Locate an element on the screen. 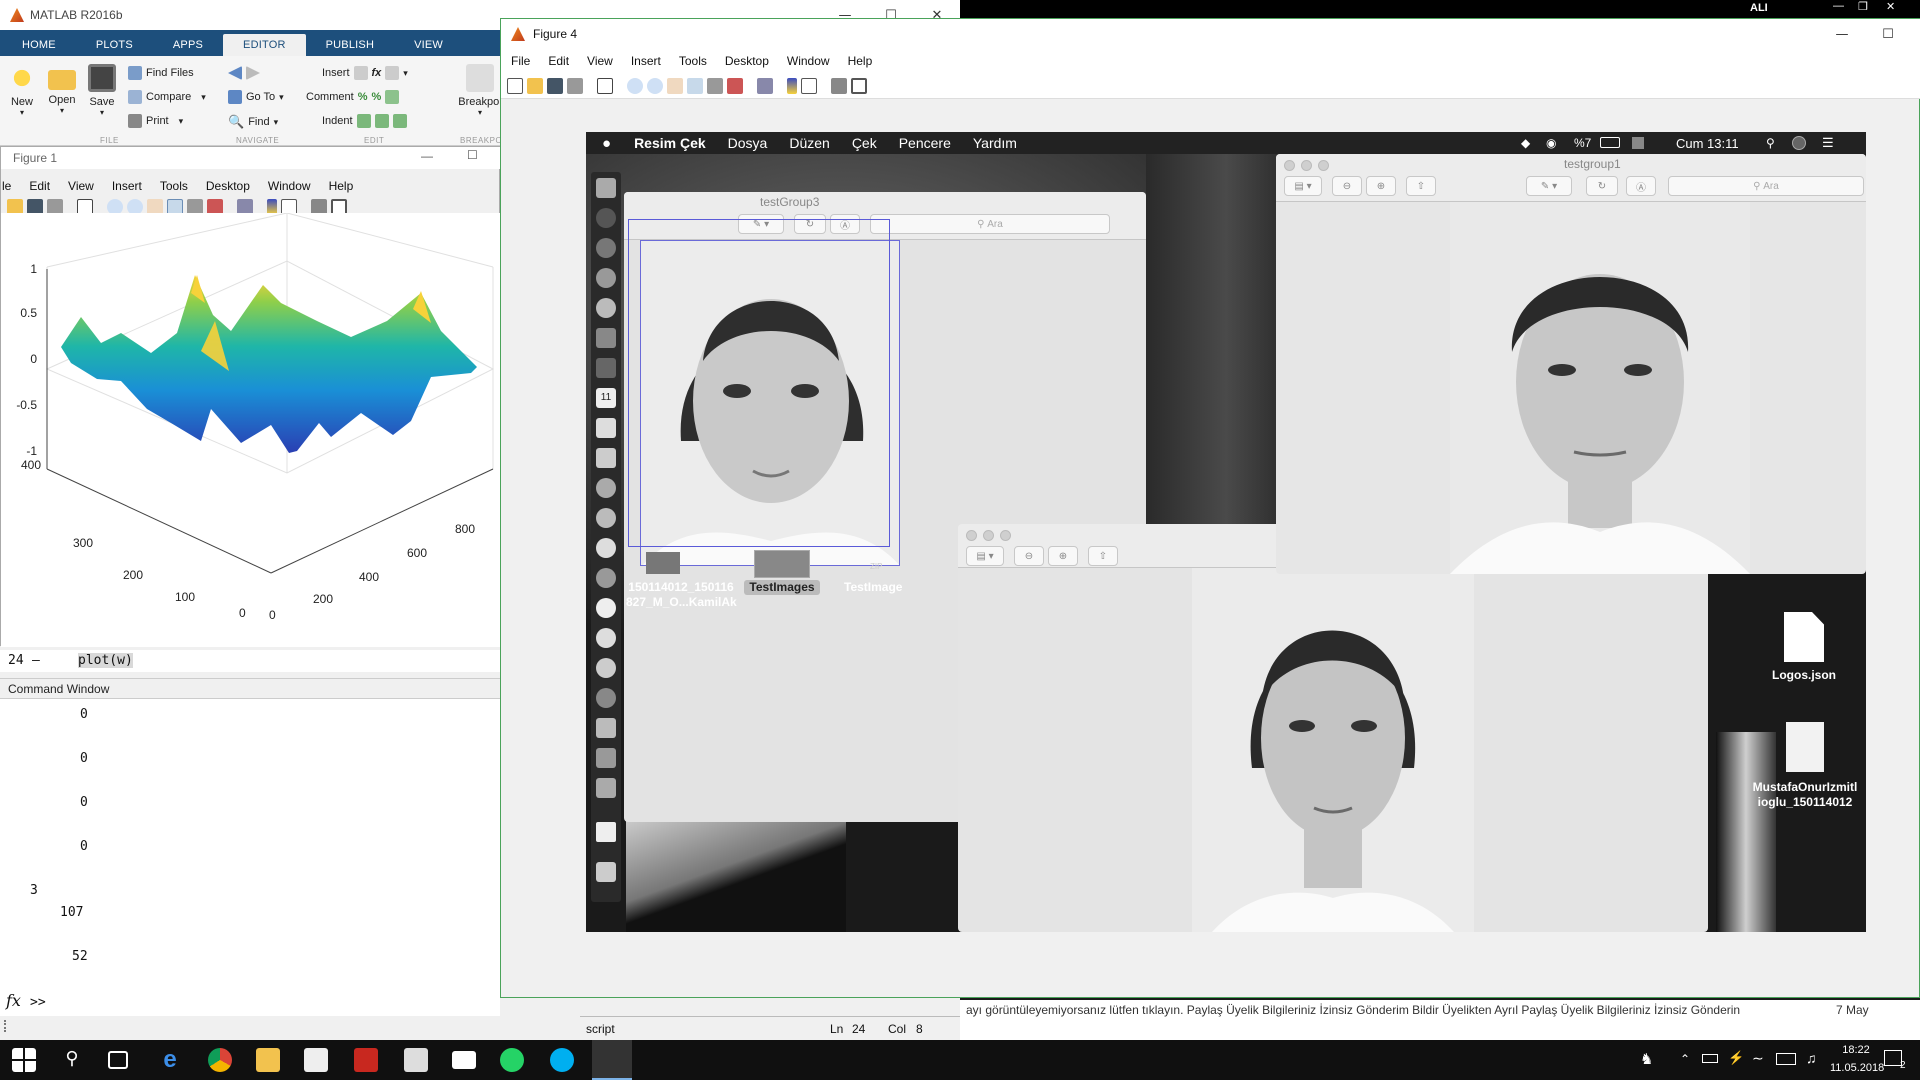 The image size is (1920, 1080). save-button: Save ▾ is located at coordinates (102, 90).